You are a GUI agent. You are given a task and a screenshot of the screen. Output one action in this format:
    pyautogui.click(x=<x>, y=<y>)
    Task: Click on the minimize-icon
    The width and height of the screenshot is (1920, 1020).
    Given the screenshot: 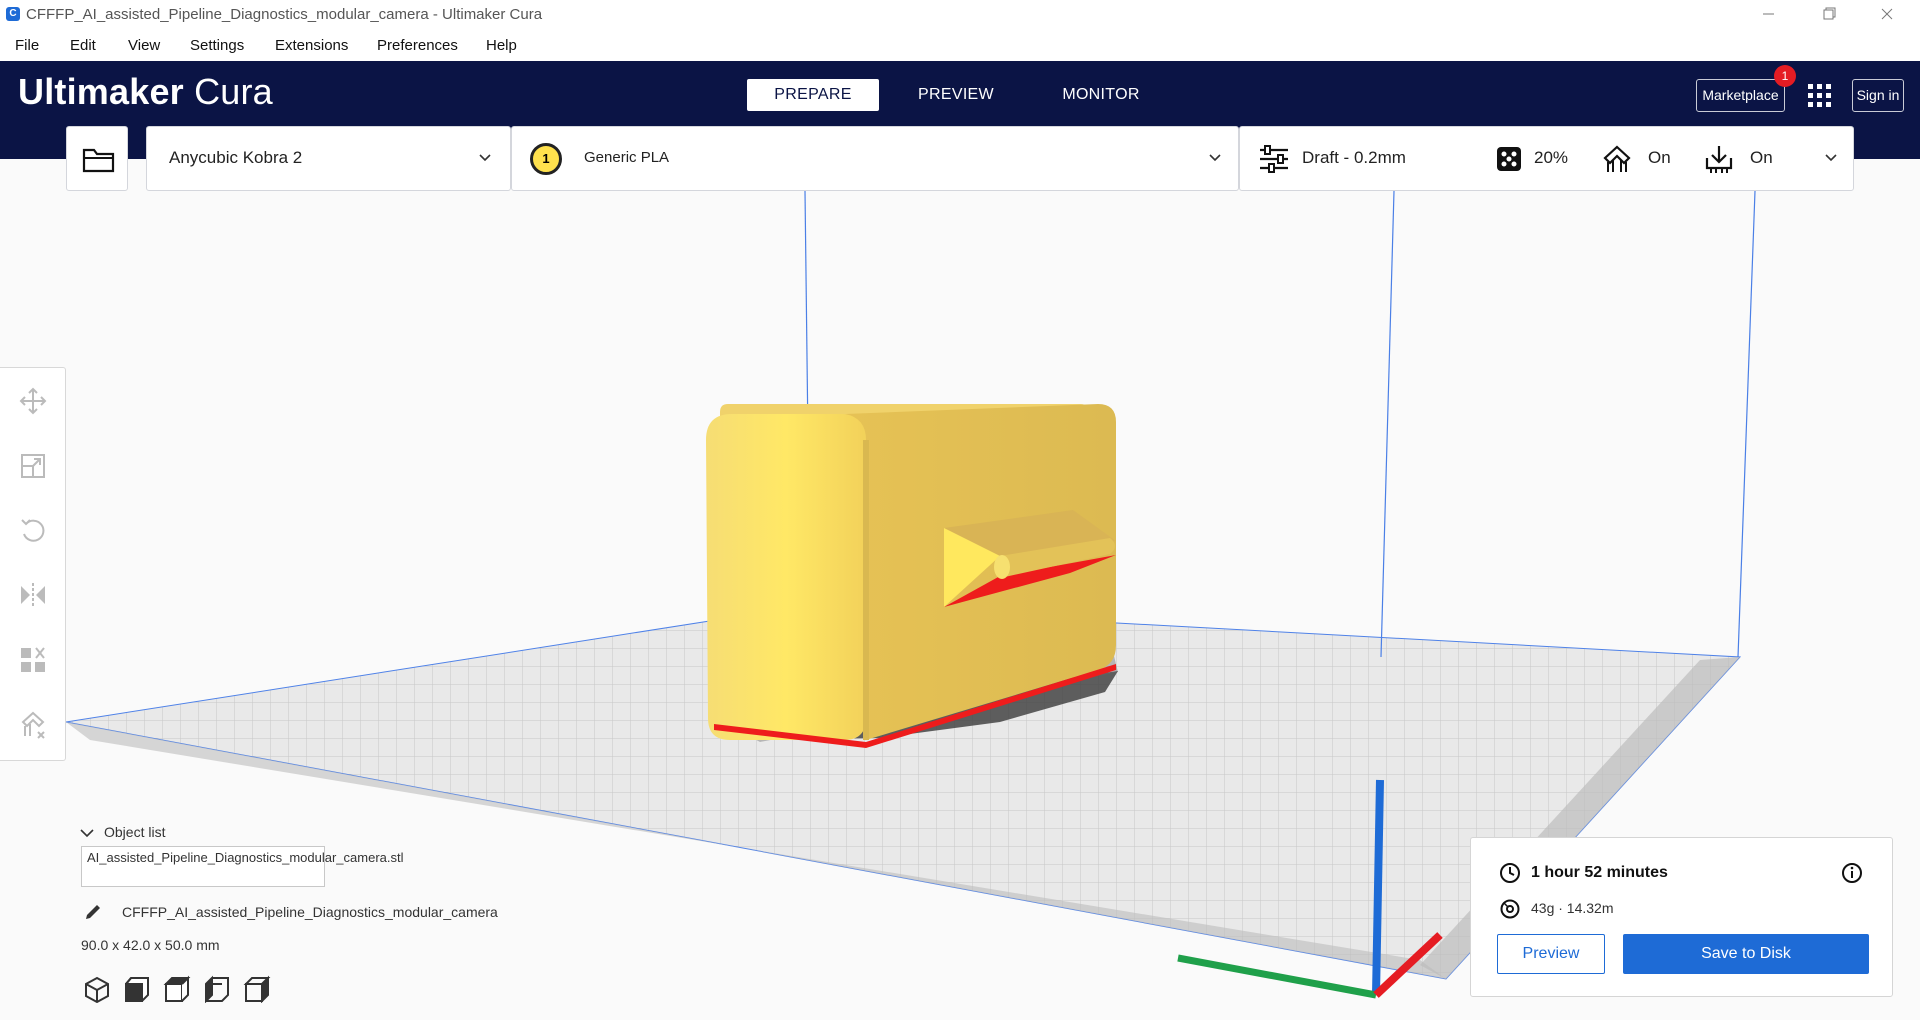 What is the action you would take?
    pyautogui.click(x=1769, y=15)
    